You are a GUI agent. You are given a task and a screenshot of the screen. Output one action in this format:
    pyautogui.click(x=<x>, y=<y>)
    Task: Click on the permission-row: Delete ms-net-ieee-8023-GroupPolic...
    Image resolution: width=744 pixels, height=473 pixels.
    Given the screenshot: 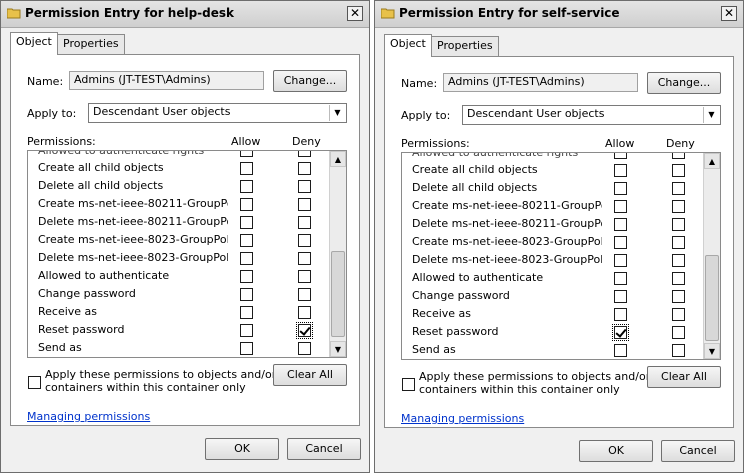 What is the action you would take?
    pyautogui.click(x=554, y=260)
    